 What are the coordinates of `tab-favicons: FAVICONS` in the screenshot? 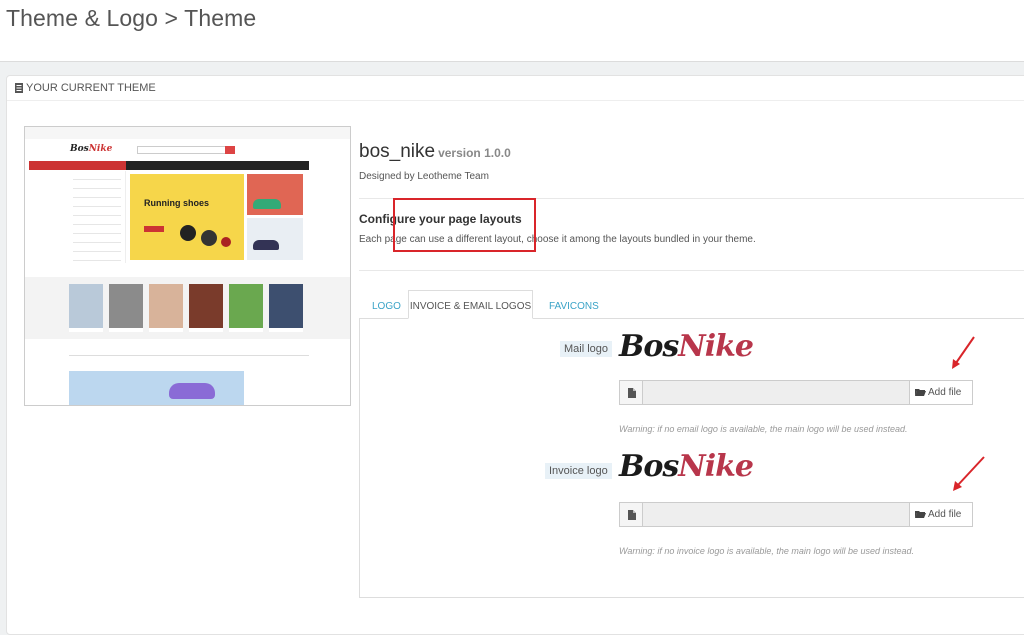 It's located at (574, 306).